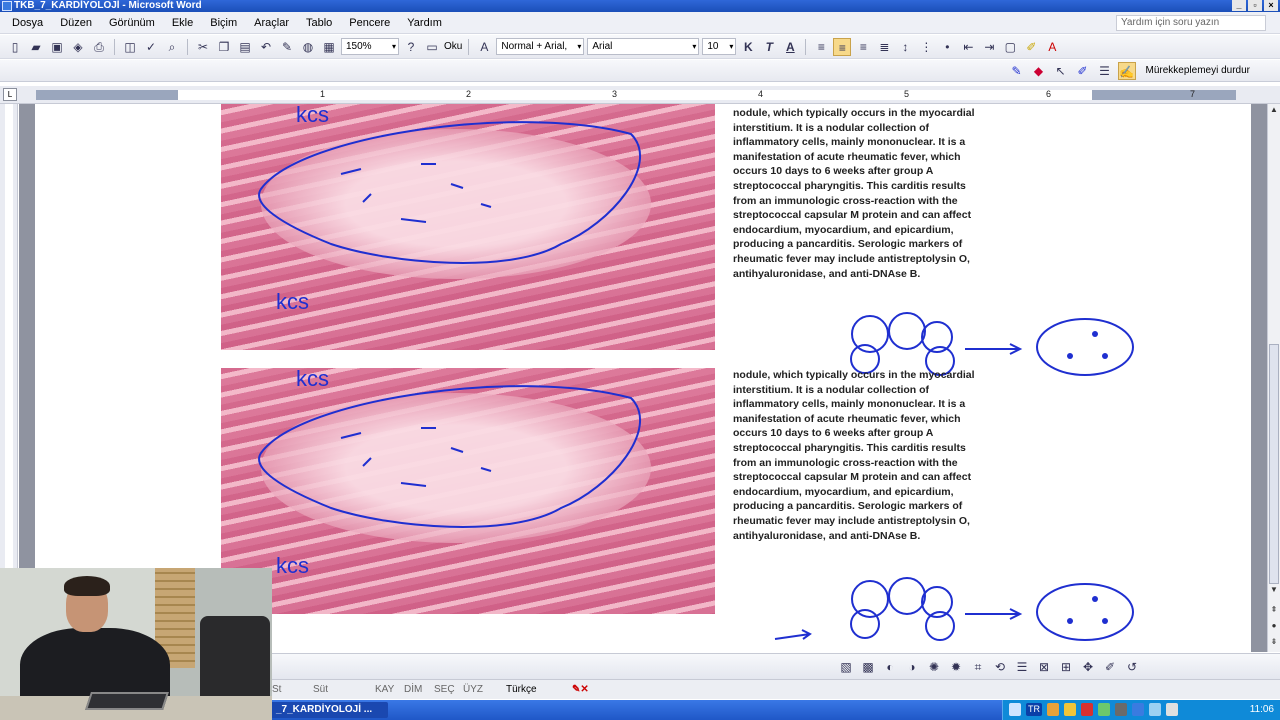 The width and height of the screenshot is (1280, 720). What do you see at coordinates (1138, 709) in the screenshot?
I see `tray-bluetooth-icon` at bounding box center [1138, 709].